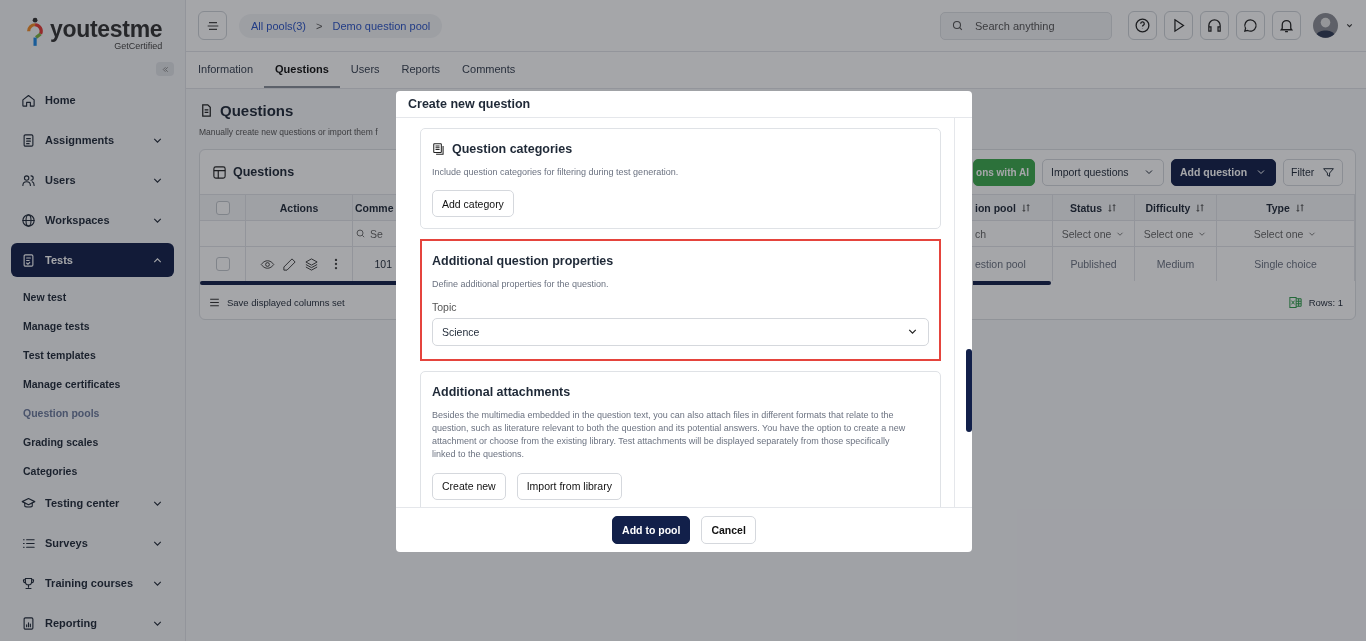 The height and width of the screenshot is (641, 1366). What do you see at coordinates (92, 384) in the screenshot?
I see `sidebar-subitem: Manage certificates` at bounding box center [92, 384].